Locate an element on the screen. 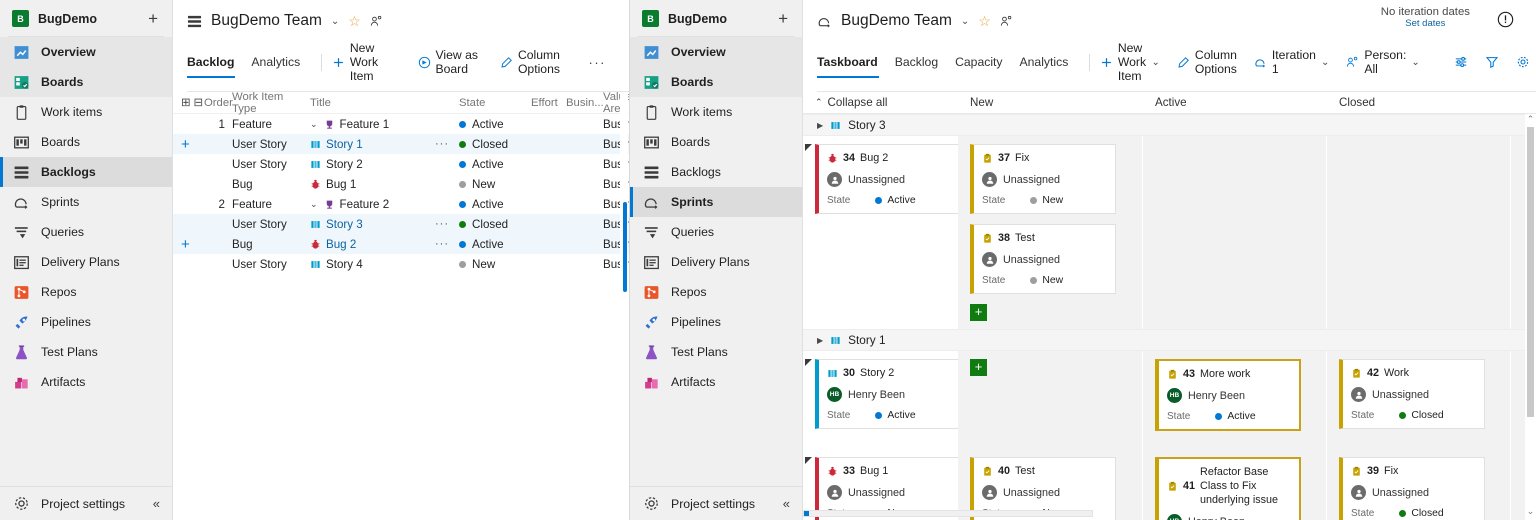 This screenshot has width=1536, height=520. project-name: BugDemo is located at coordinates (88, 19).